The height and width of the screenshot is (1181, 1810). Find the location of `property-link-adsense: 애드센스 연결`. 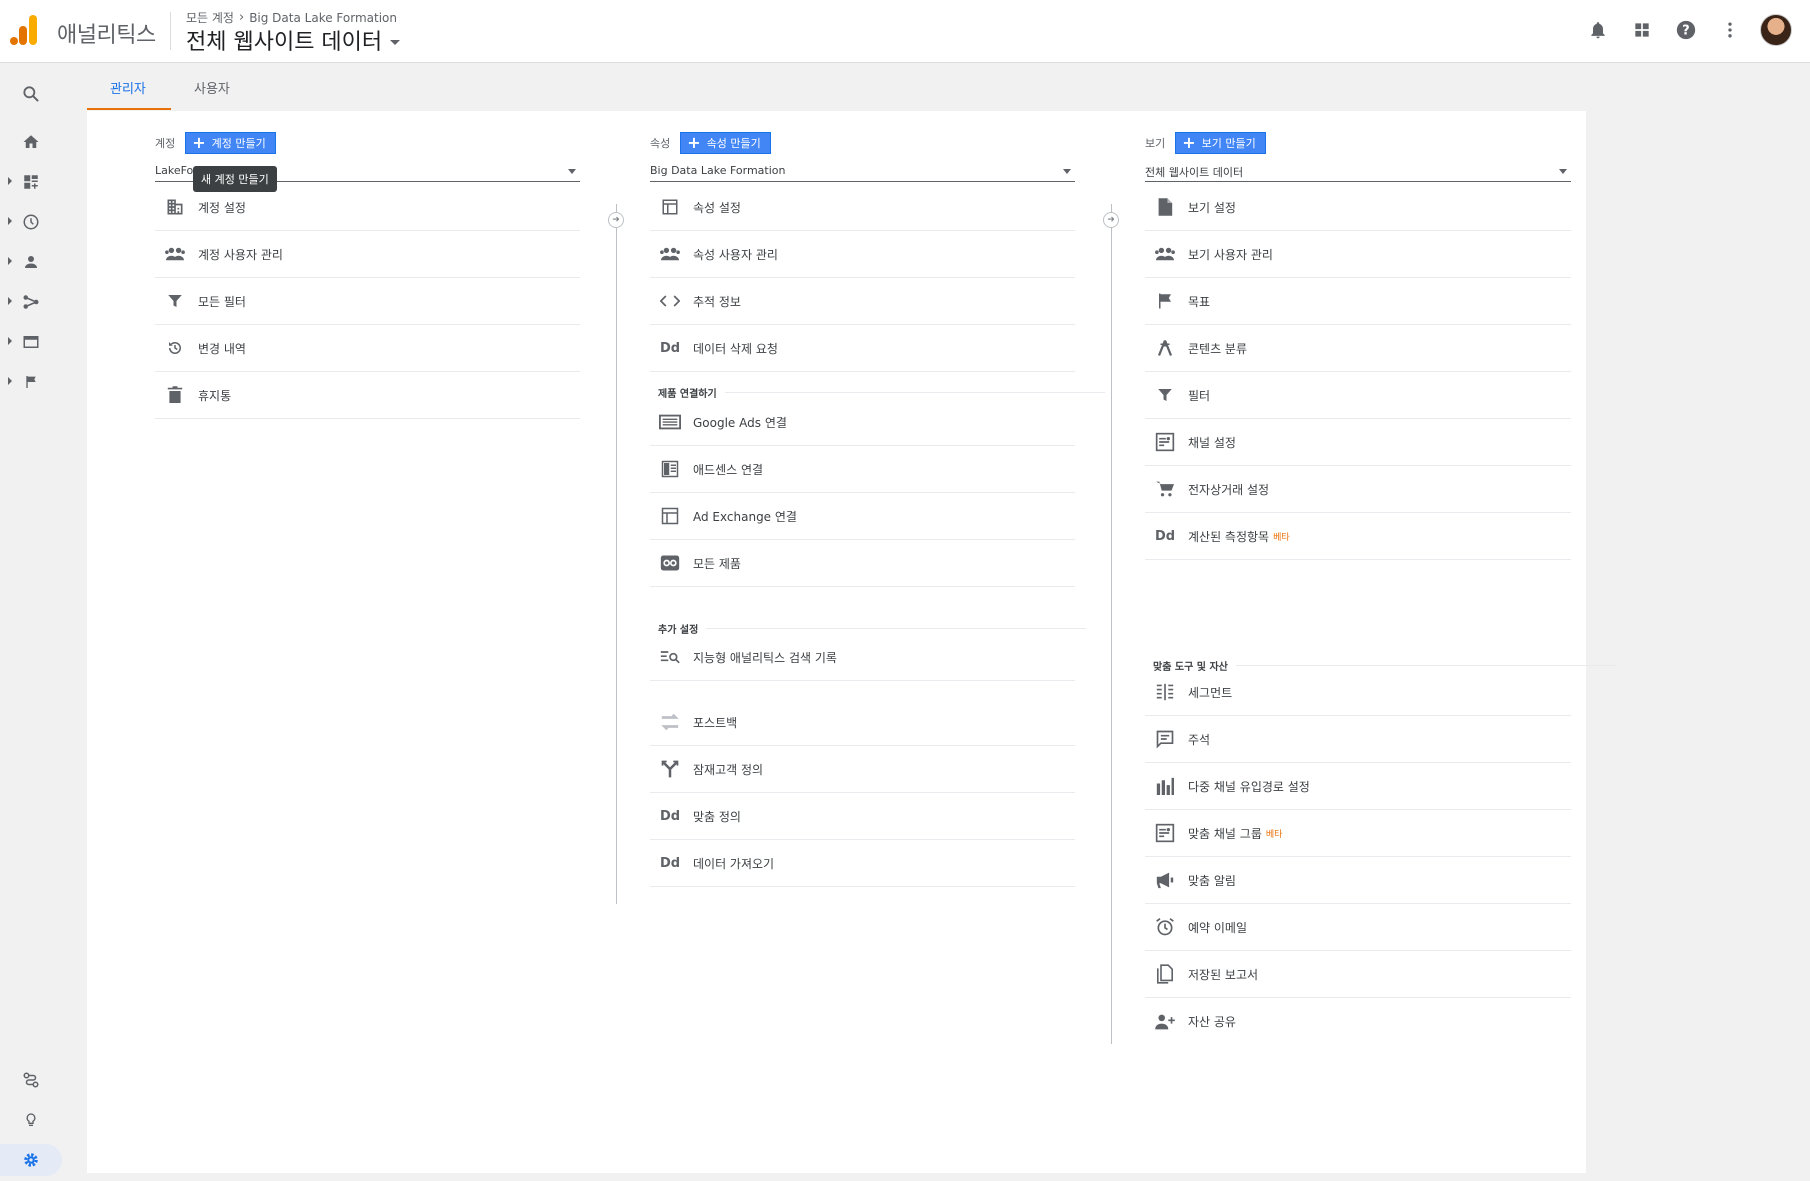

property-link-adsense: 애드센스 연결 is located at coordinates (862, 469).